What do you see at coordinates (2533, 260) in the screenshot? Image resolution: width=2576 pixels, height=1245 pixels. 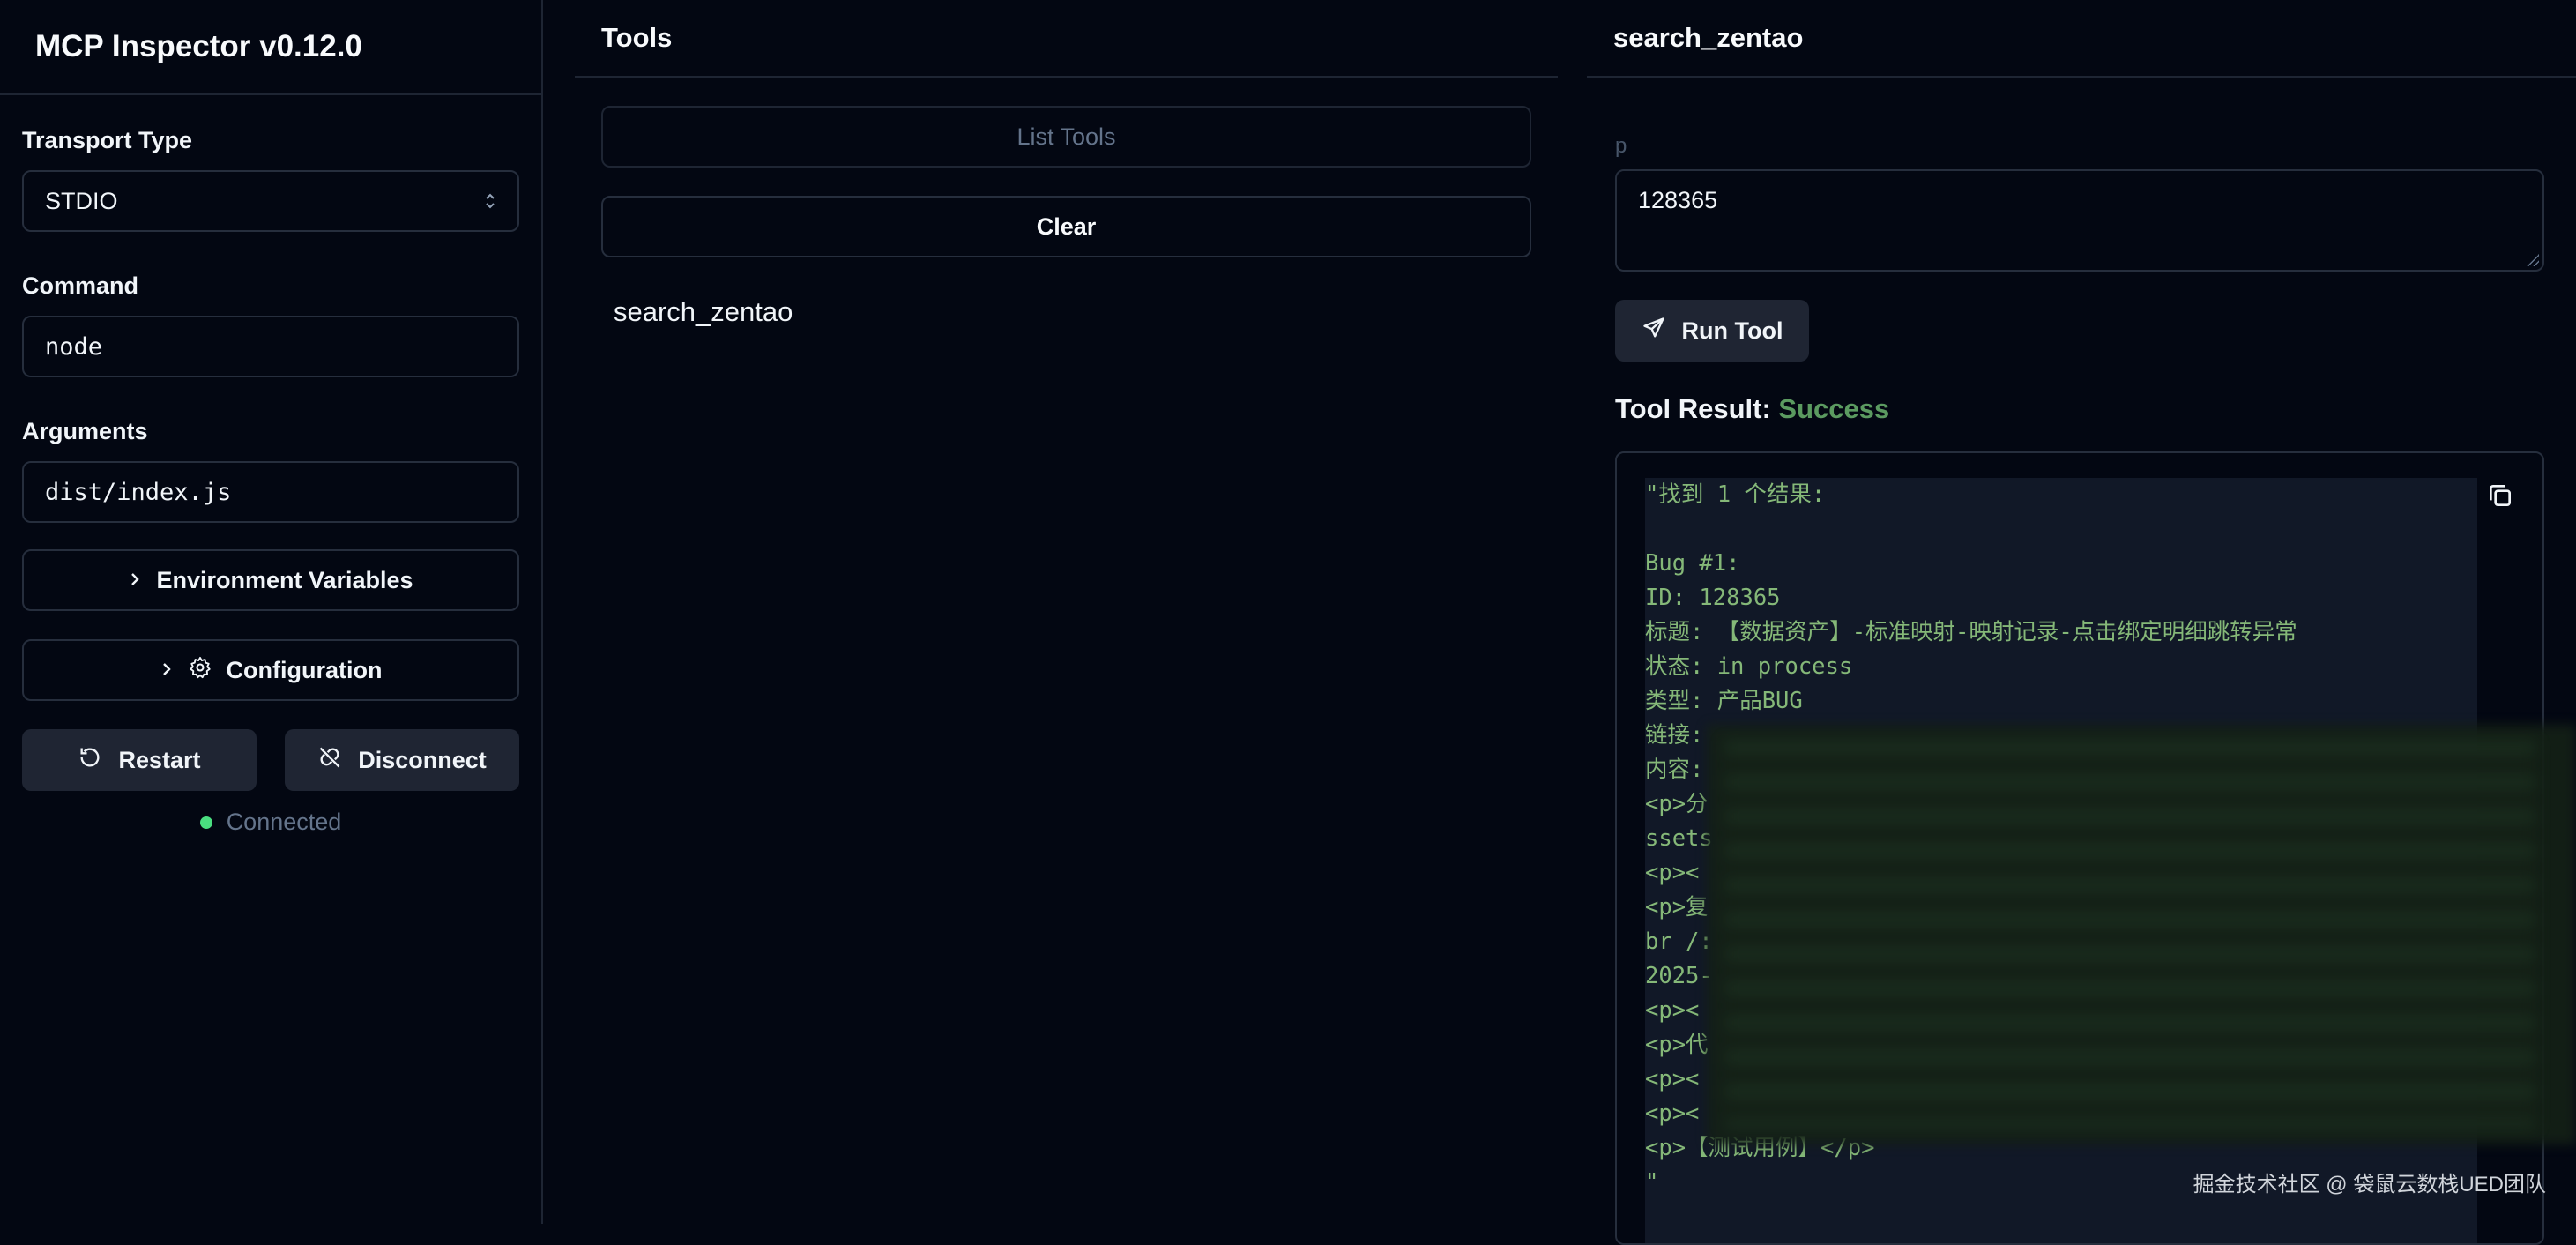 I see `resize-handle-icon` at bounding box center [2533, 260].